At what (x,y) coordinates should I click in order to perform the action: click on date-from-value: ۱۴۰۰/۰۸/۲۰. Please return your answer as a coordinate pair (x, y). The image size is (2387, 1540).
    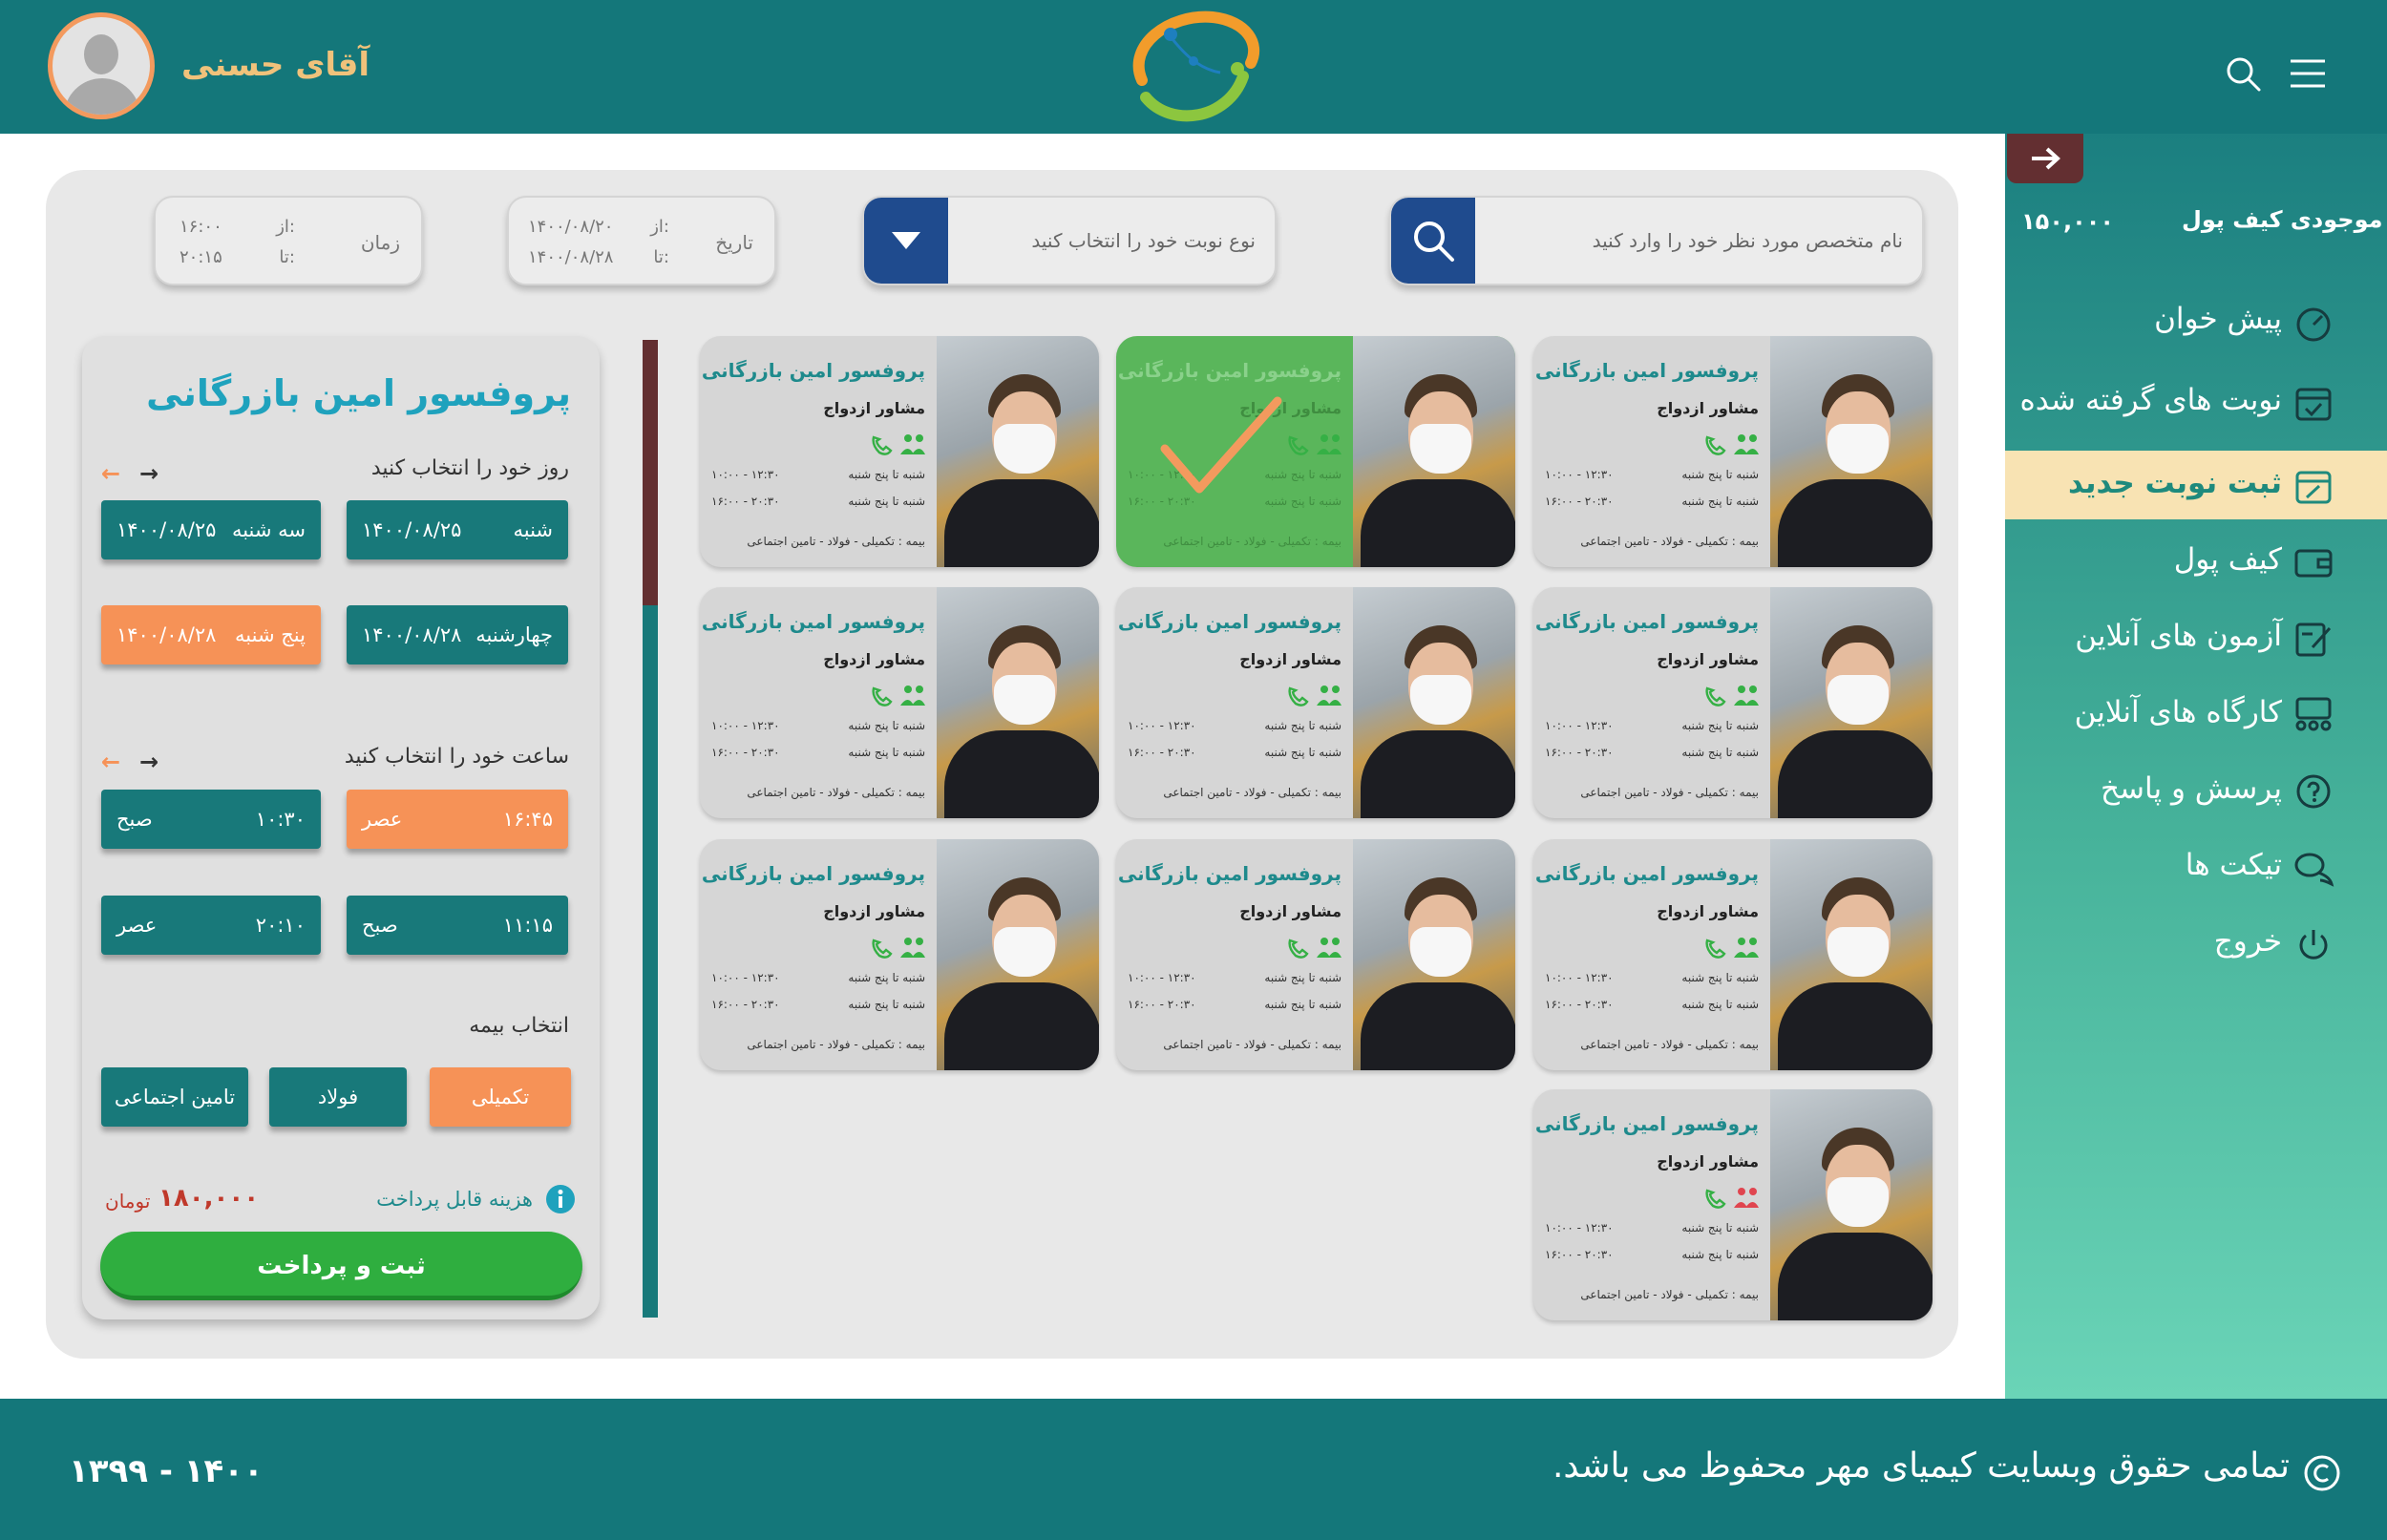
    Looking at the image, I should click on (570, 227).